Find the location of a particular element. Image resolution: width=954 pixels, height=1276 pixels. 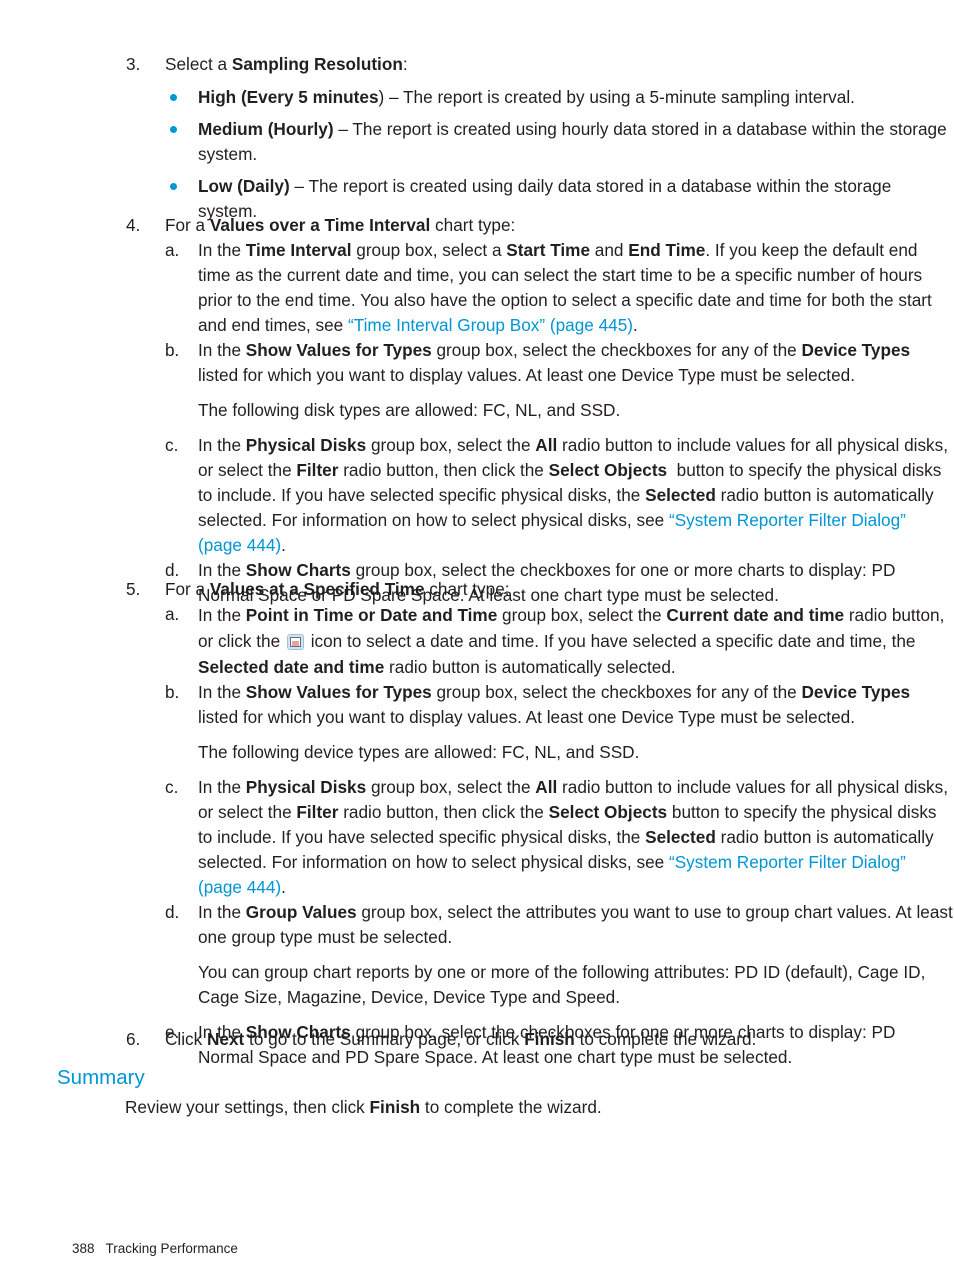

step-5a-b2: Current date and time is located at coordinates (755, 615).